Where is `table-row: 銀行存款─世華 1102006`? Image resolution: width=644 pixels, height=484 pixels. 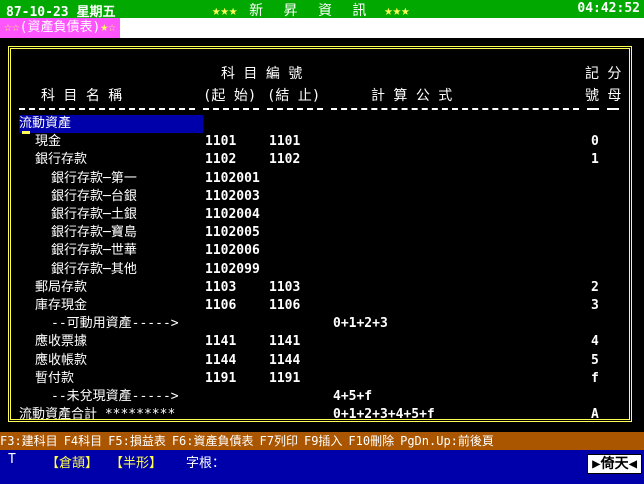 table-row: 銀行存款─世華 1102006 is located at coordinates (321, 251).